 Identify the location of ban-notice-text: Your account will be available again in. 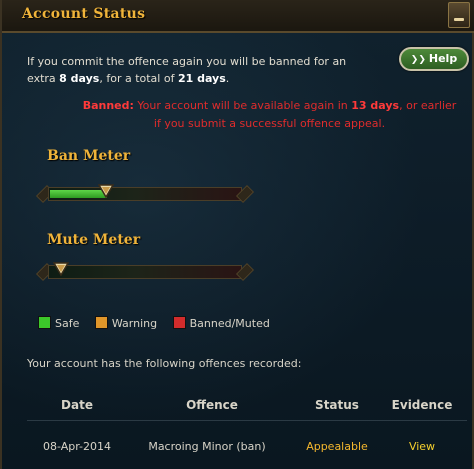
(242, 105).